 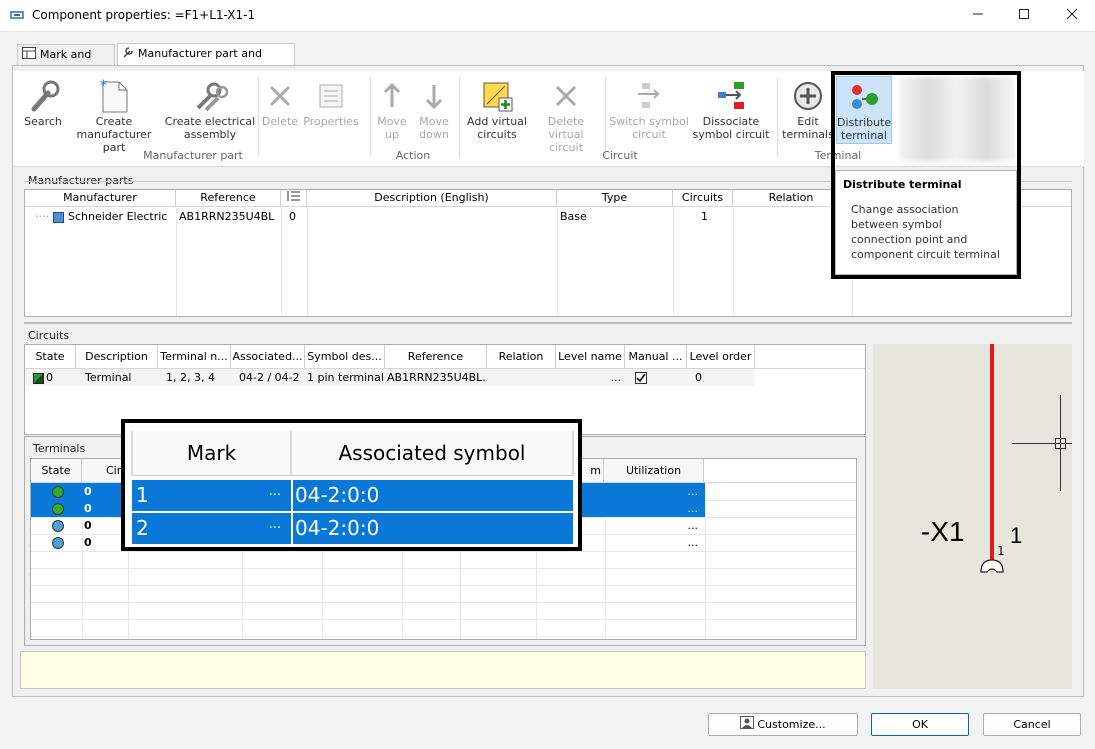 I want to click on checkbox-checked, so click(x=641, y=378).